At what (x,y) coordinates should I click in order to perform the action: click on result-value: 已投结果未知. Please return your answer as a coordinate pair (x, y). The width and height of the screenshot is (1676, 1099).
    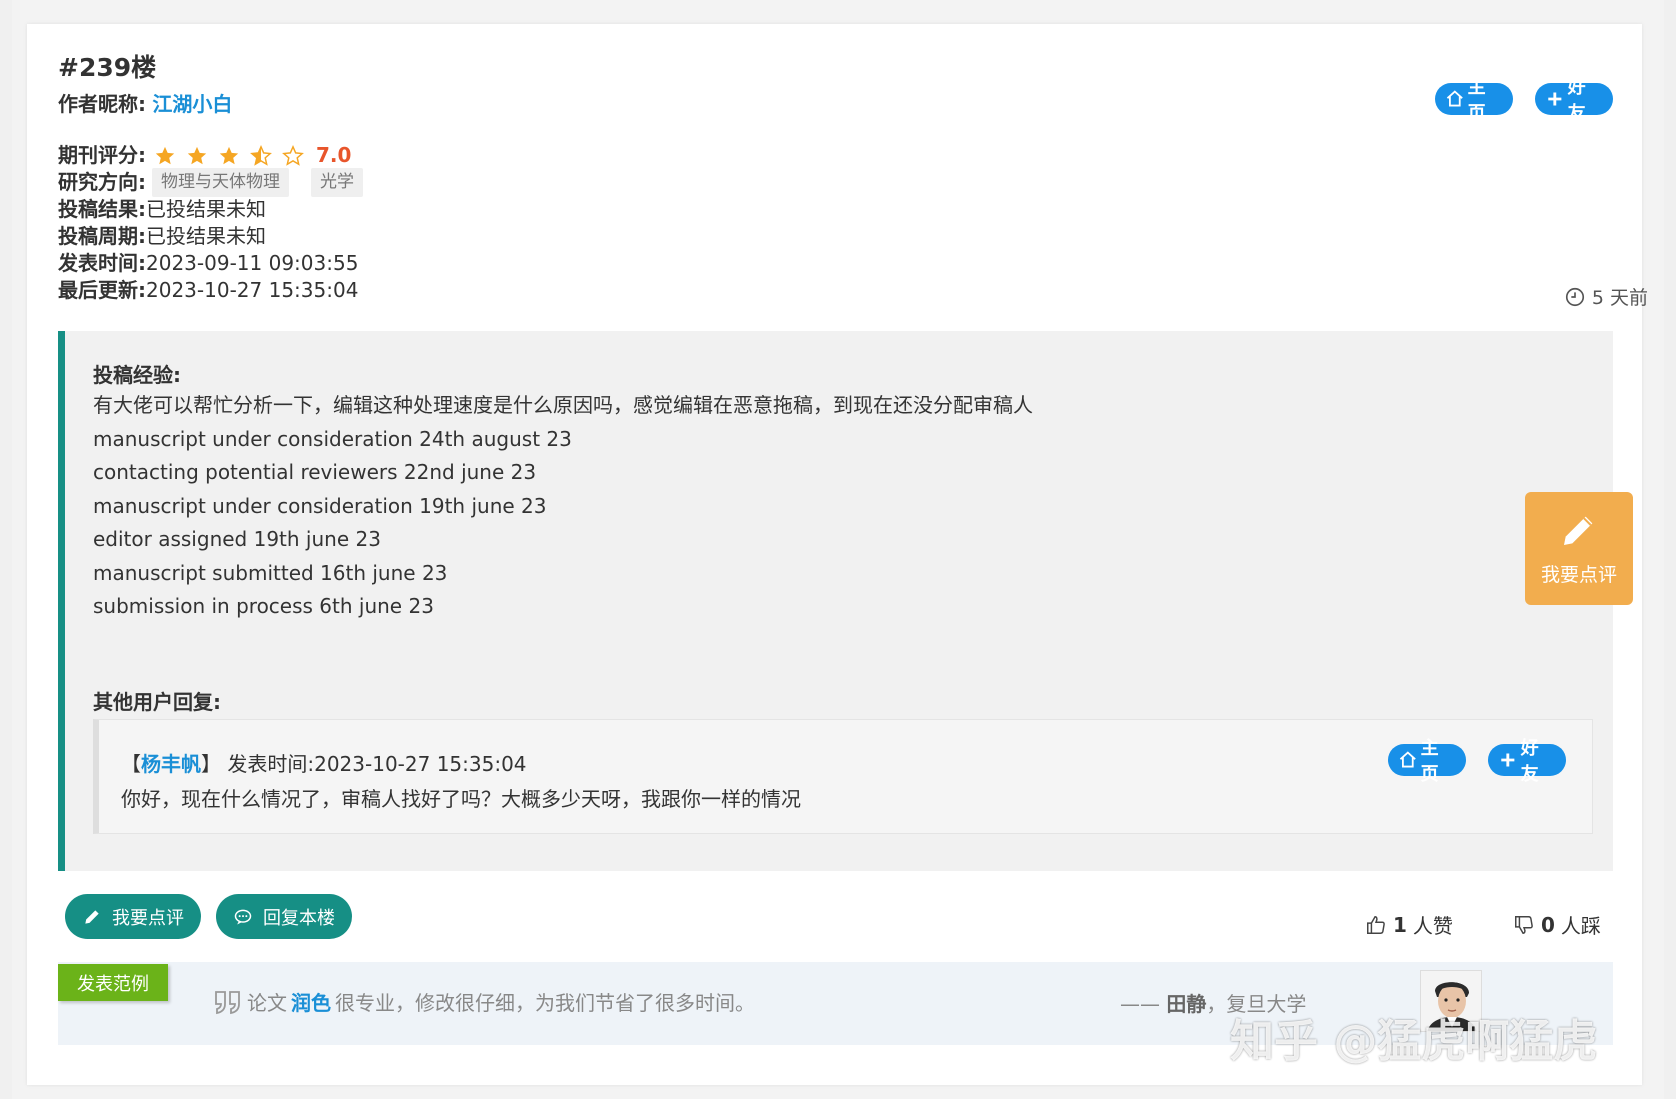
    Looking at the image, I should click on (206, 209).